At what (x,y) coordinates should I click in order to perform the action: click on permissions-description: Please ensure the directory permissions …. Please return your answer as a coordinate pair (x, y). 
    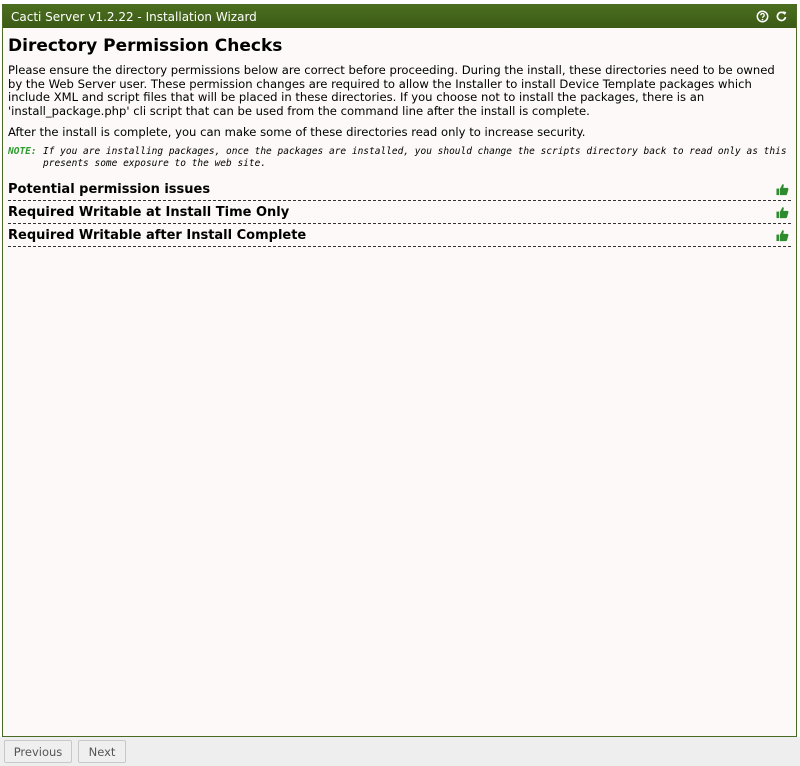
    Looking at the image, I should click on (391, 90).